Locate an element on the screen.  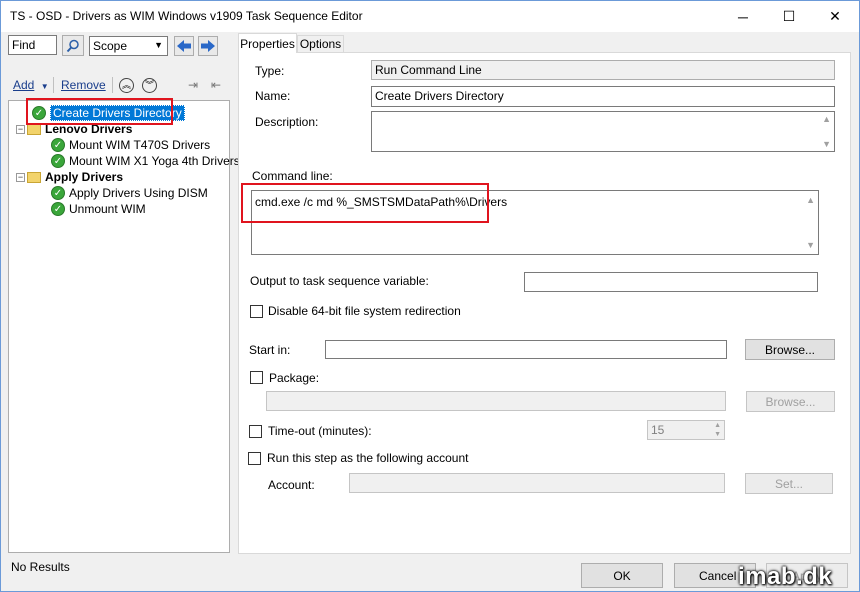
search-icon is located at coordinates (72, 45).